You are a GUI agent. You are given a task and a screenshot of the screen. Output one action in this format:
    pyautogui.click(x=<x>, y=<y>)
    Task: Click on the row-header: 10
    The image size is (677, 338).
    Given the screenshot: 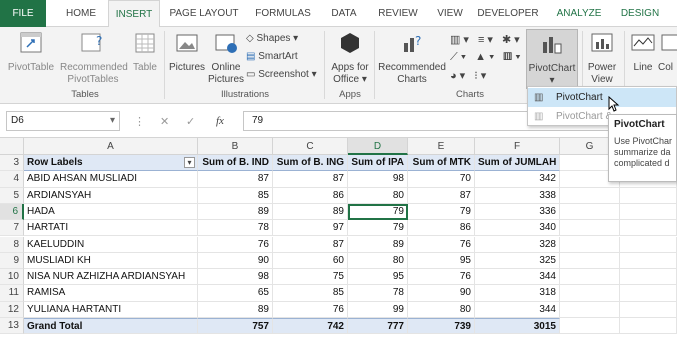 What is the action you would take?
    pyautogui.click(x=12, y=277)
    